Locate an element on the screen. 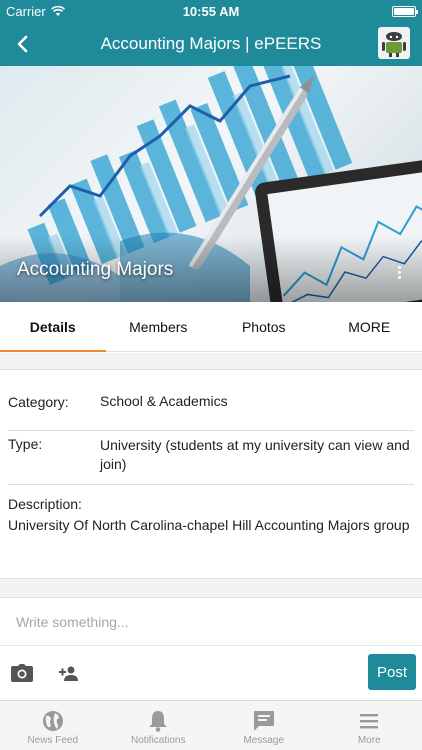 This screenshot has width=422, height=750. group-tabs: Details Members Photos MORE is located at coordinates (211, 327).